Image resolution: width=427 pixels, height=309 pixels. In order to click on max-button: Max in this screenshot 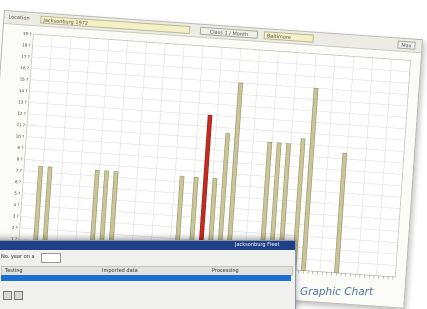, I will do `click(406, 45)`.